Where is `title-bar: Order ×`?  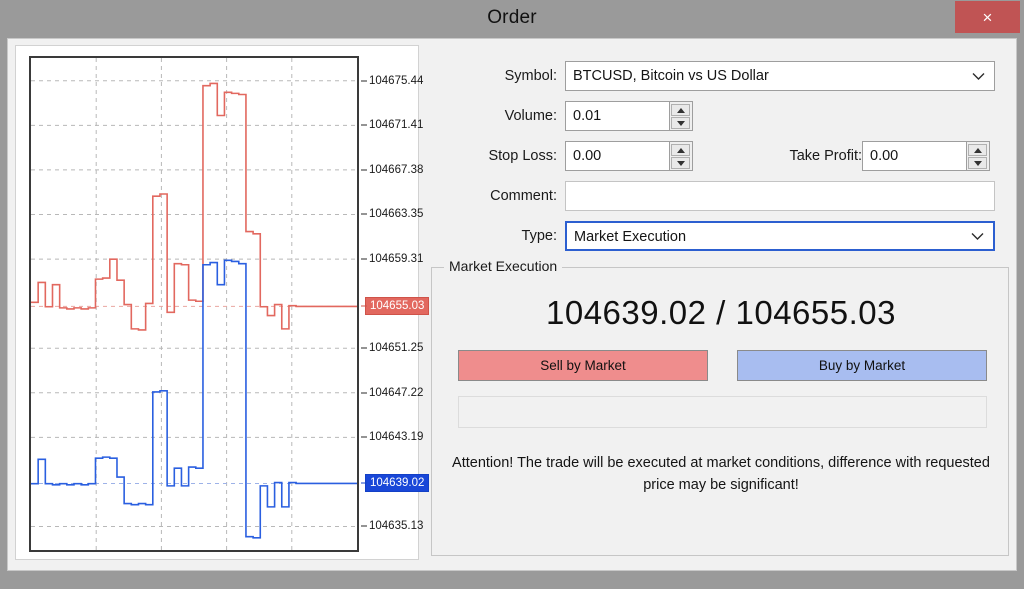
title-bar: Order × is located at coordinates (512, 19).